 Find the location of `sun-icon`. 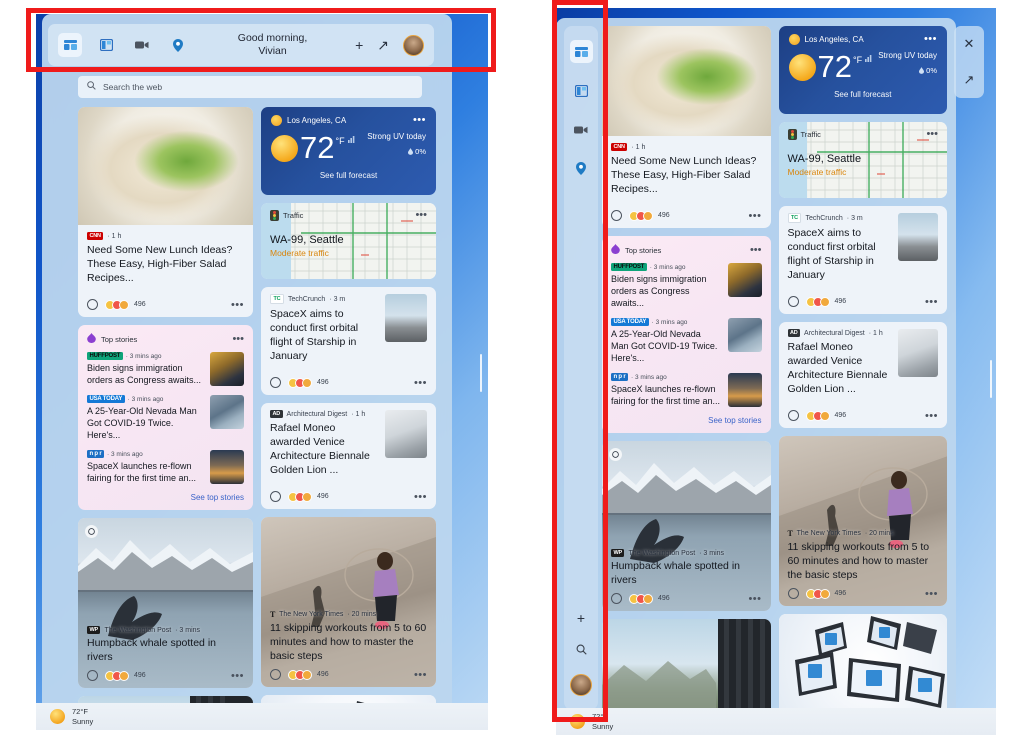

sun-icon is located at coordinates (794, 39).